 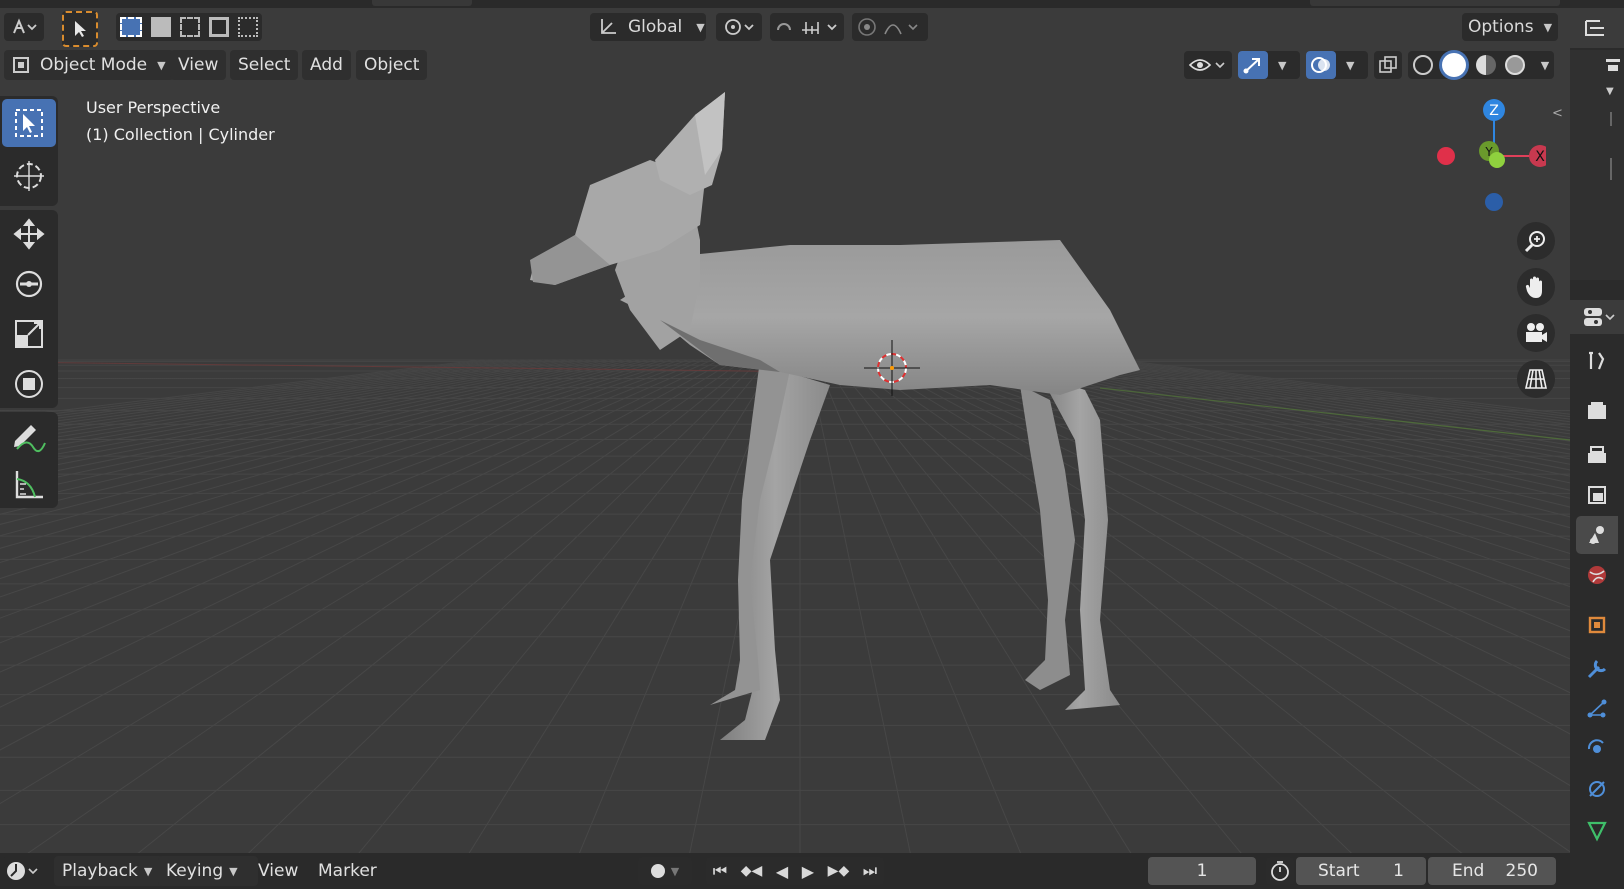 What do you see at coordinates (1454, 65) in the screenshot?
I see `solid-shading-icon` at bounding box center [1454, 65].